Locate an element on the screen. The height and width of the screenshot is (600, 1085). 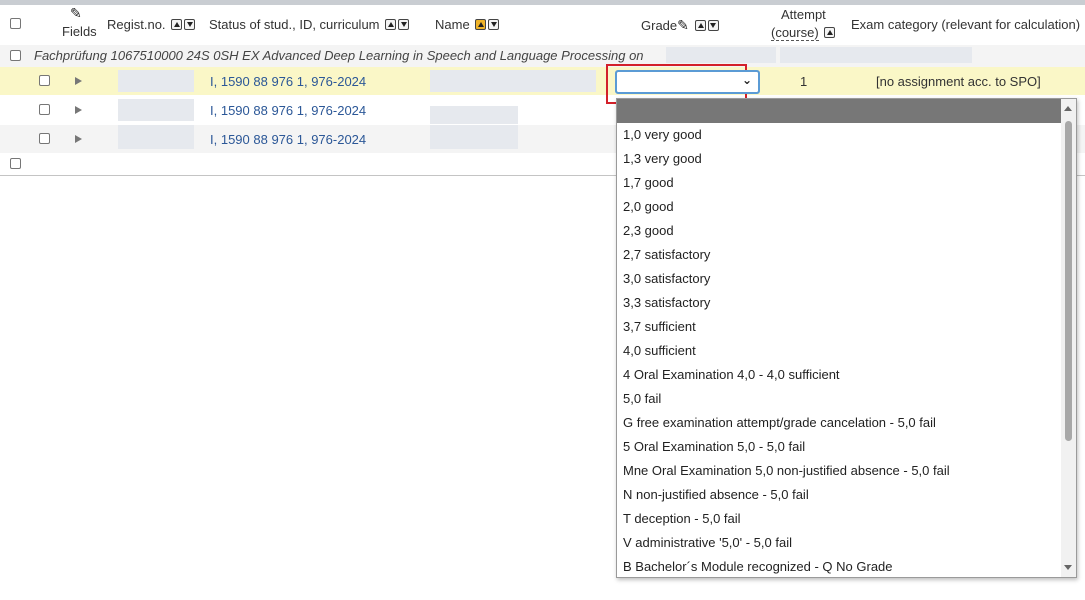
status-header-label: Status of stud., ID, curriculum is located at coordinates (294, 24).